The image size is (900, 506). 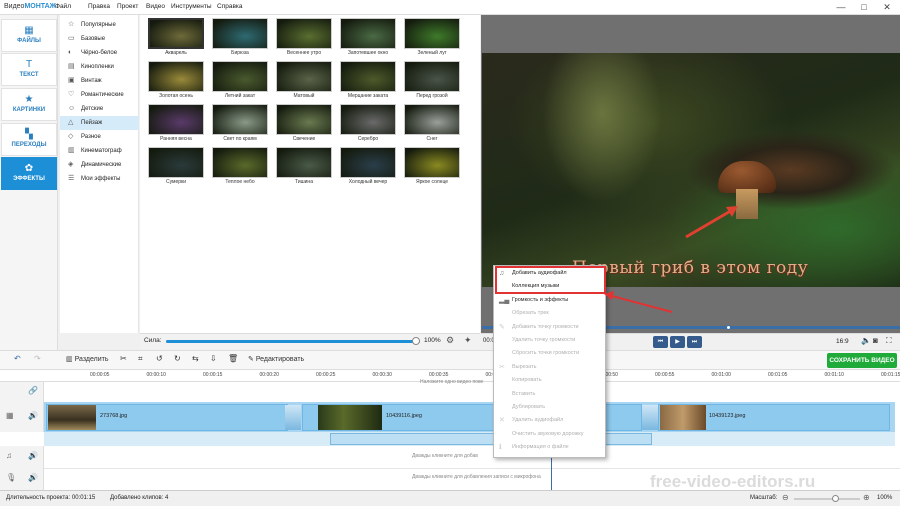 What do you see at coordinates (240, 123) in the screenshot?
I see `effect-thumbnail: Свет по краям` at bounding box center [240, 123].